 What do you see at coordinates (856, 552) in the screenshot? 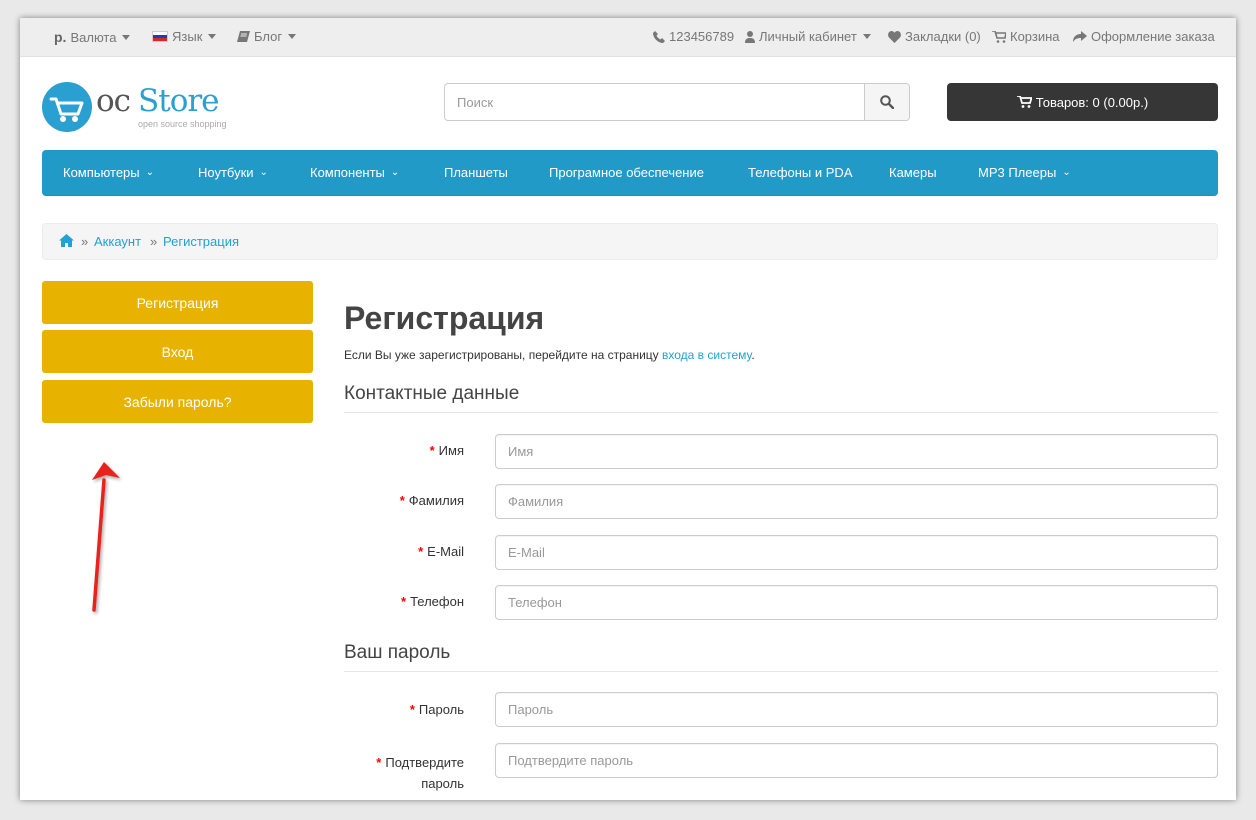
I see `email-field` at bounding box center [856, 552].